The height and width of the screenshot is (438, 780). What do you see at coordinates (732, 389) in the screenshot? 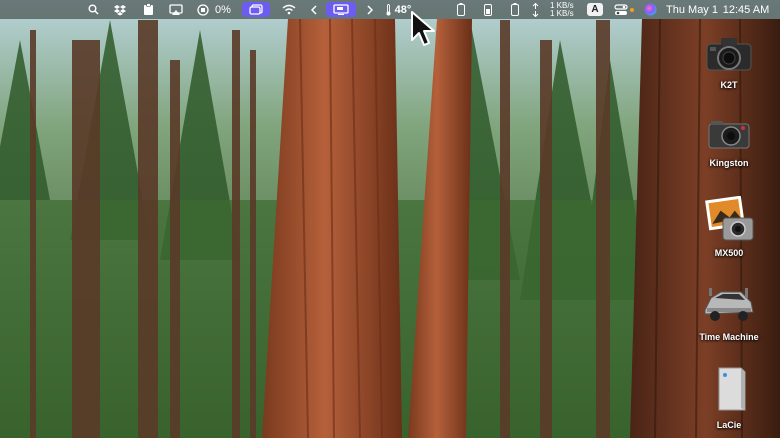
I see `external-drive-icon` at bounding box center [732, 389].